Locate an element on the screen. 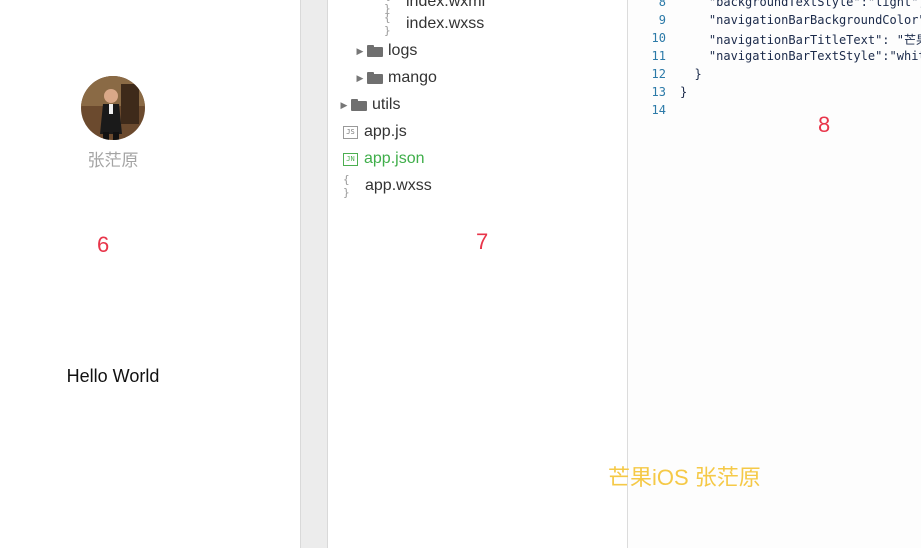 The width and height of the screenshot is (921, 548). folder-item-mango: ▶ mango is located at coordinates (396, 78).